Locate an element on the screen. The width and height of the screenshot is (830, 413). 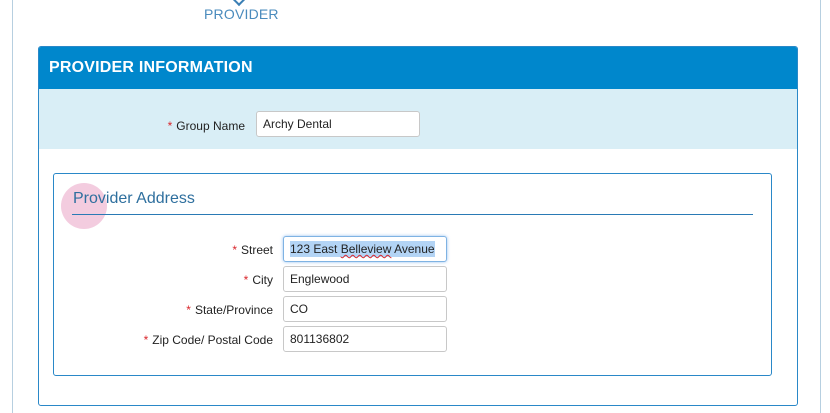
wizard-step-label: PROVIDER is located at coordinates (241, 14).